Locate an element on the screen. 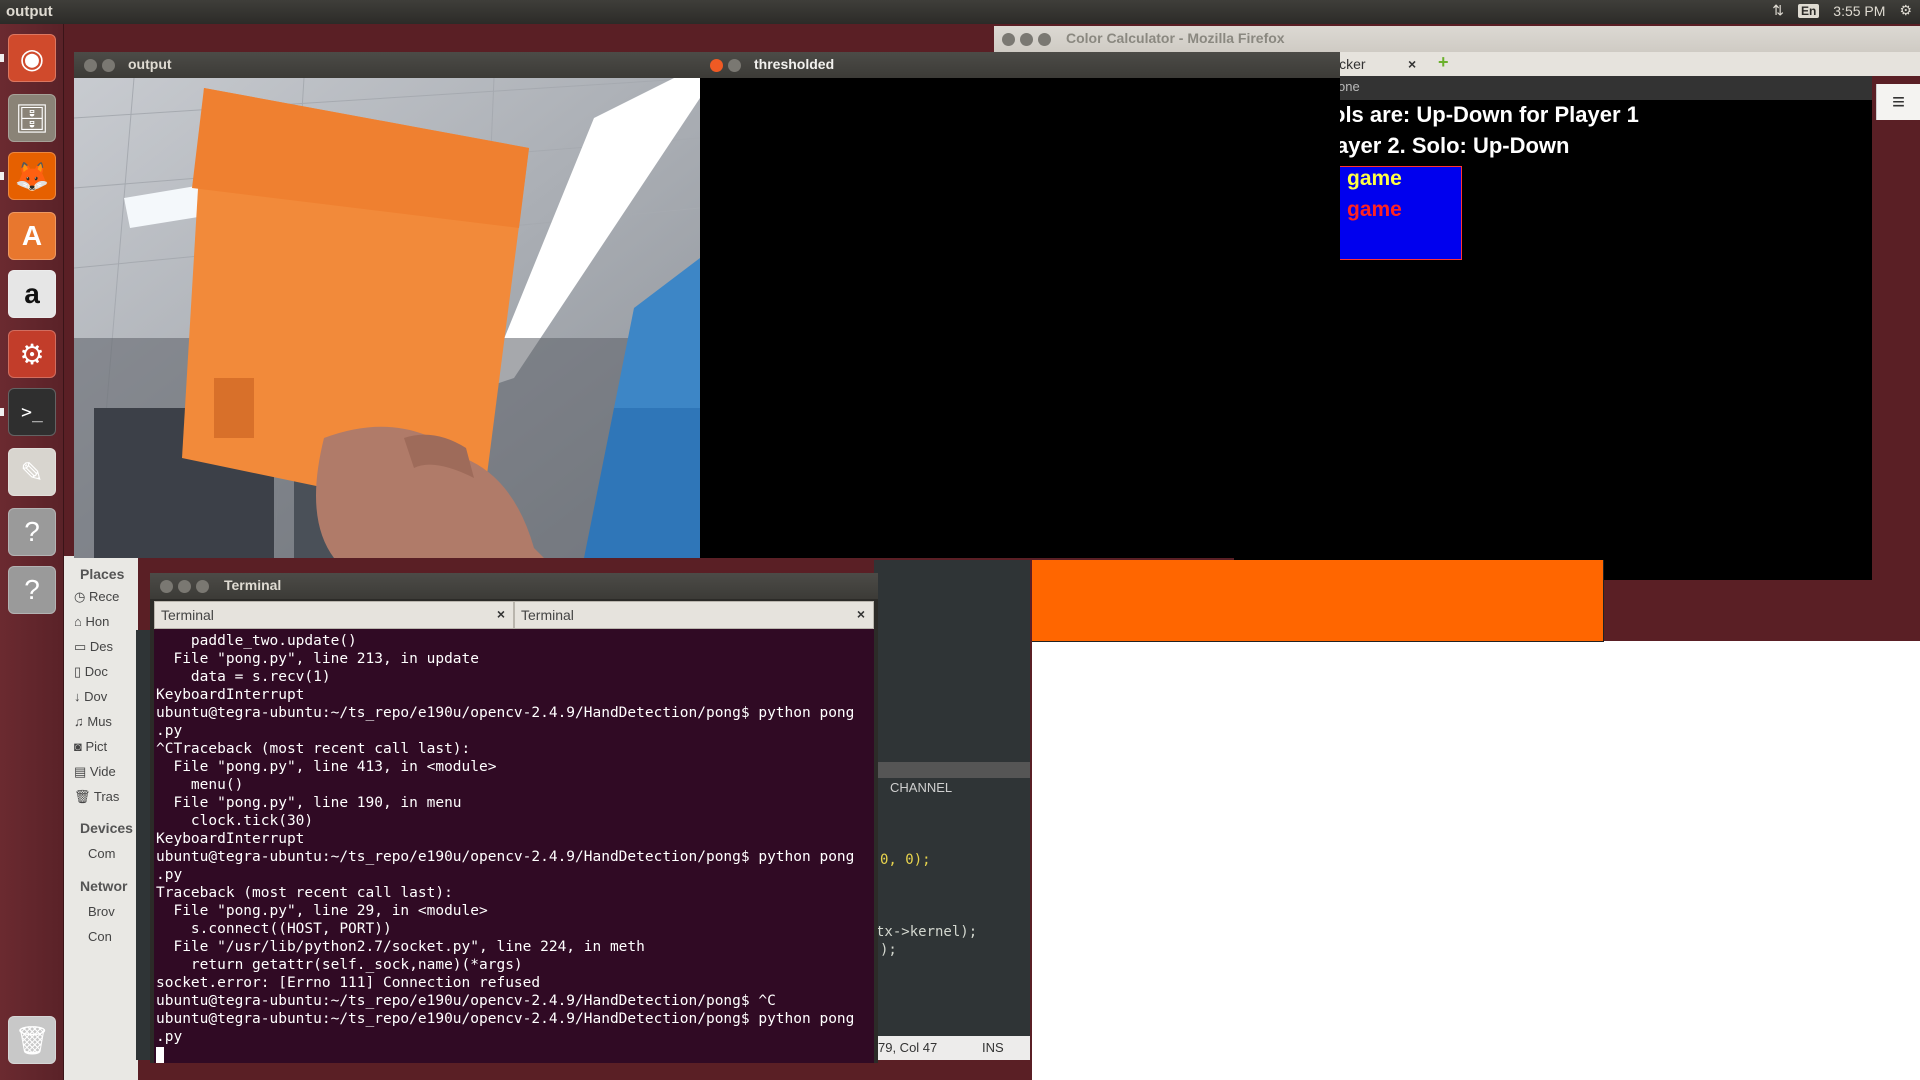  output-titlebar: output is located at coordinates (387, 65).